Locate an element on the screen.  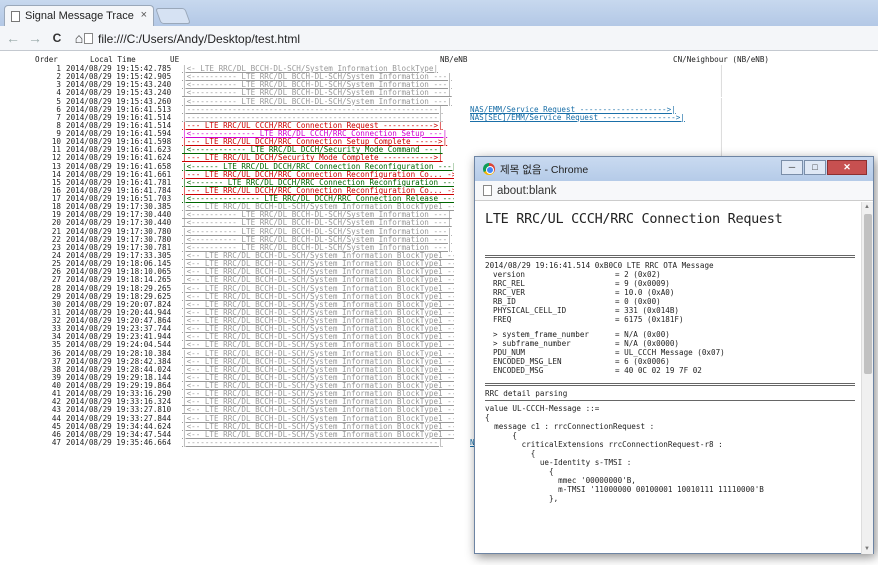
field-row: ENCODED_MSG = 40 0C 02 19 7F 02 is located at coordinates (674, 370).